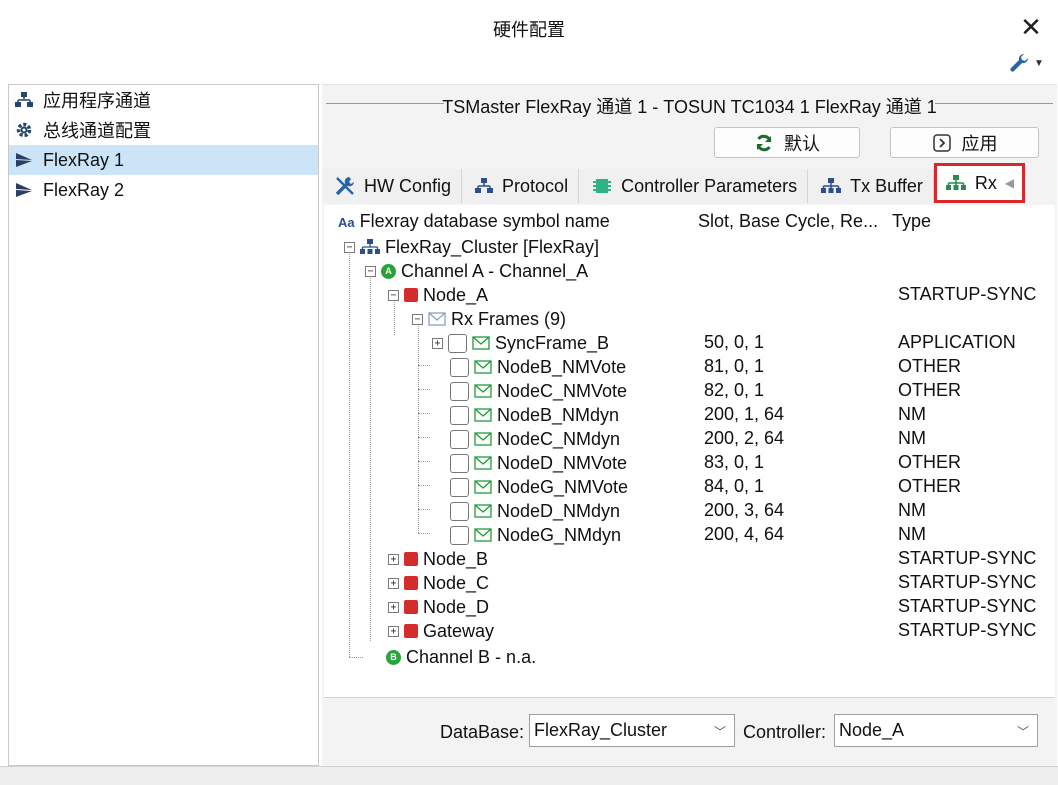  I want to click on node-type: STARTUP-SYNC, so click(967, 582).